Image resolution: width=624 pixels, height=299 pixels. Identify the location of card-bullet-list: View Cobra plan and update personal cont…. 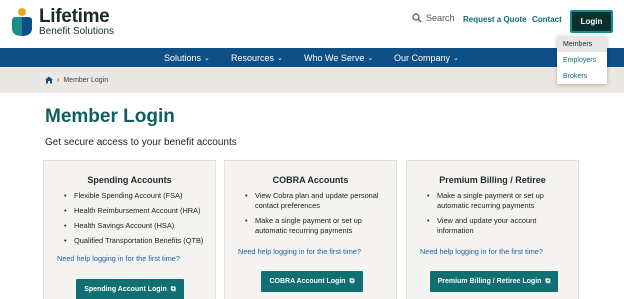
(310, 213).